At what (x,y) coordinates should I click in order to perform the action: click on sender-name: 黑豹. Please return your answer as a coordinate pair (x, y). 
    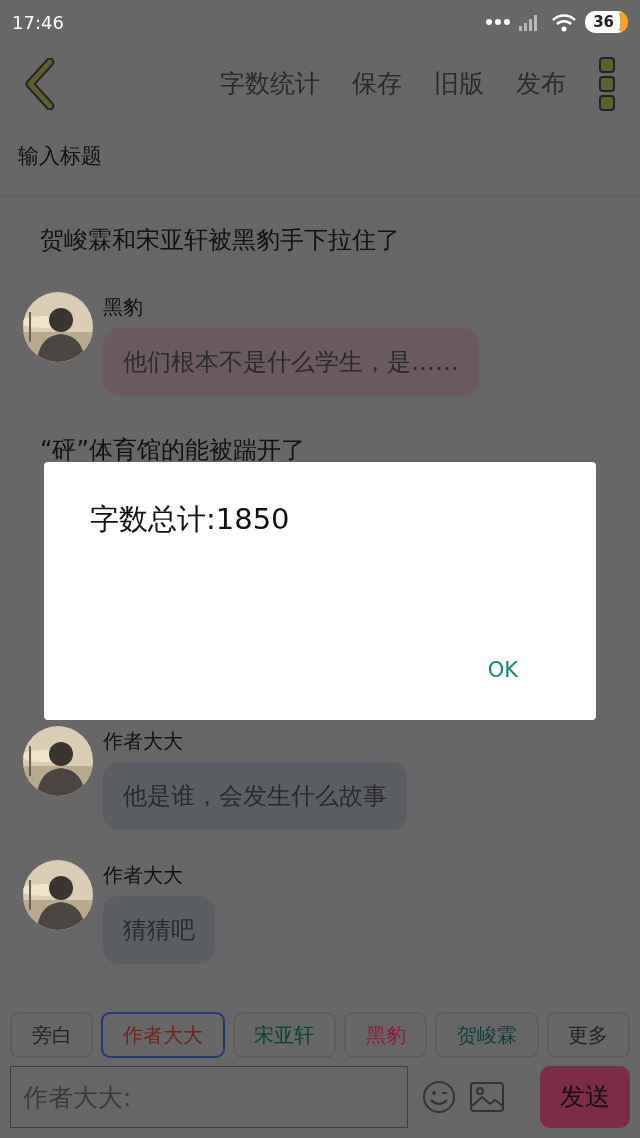
    Looking at the image, I should click on (123, 307).